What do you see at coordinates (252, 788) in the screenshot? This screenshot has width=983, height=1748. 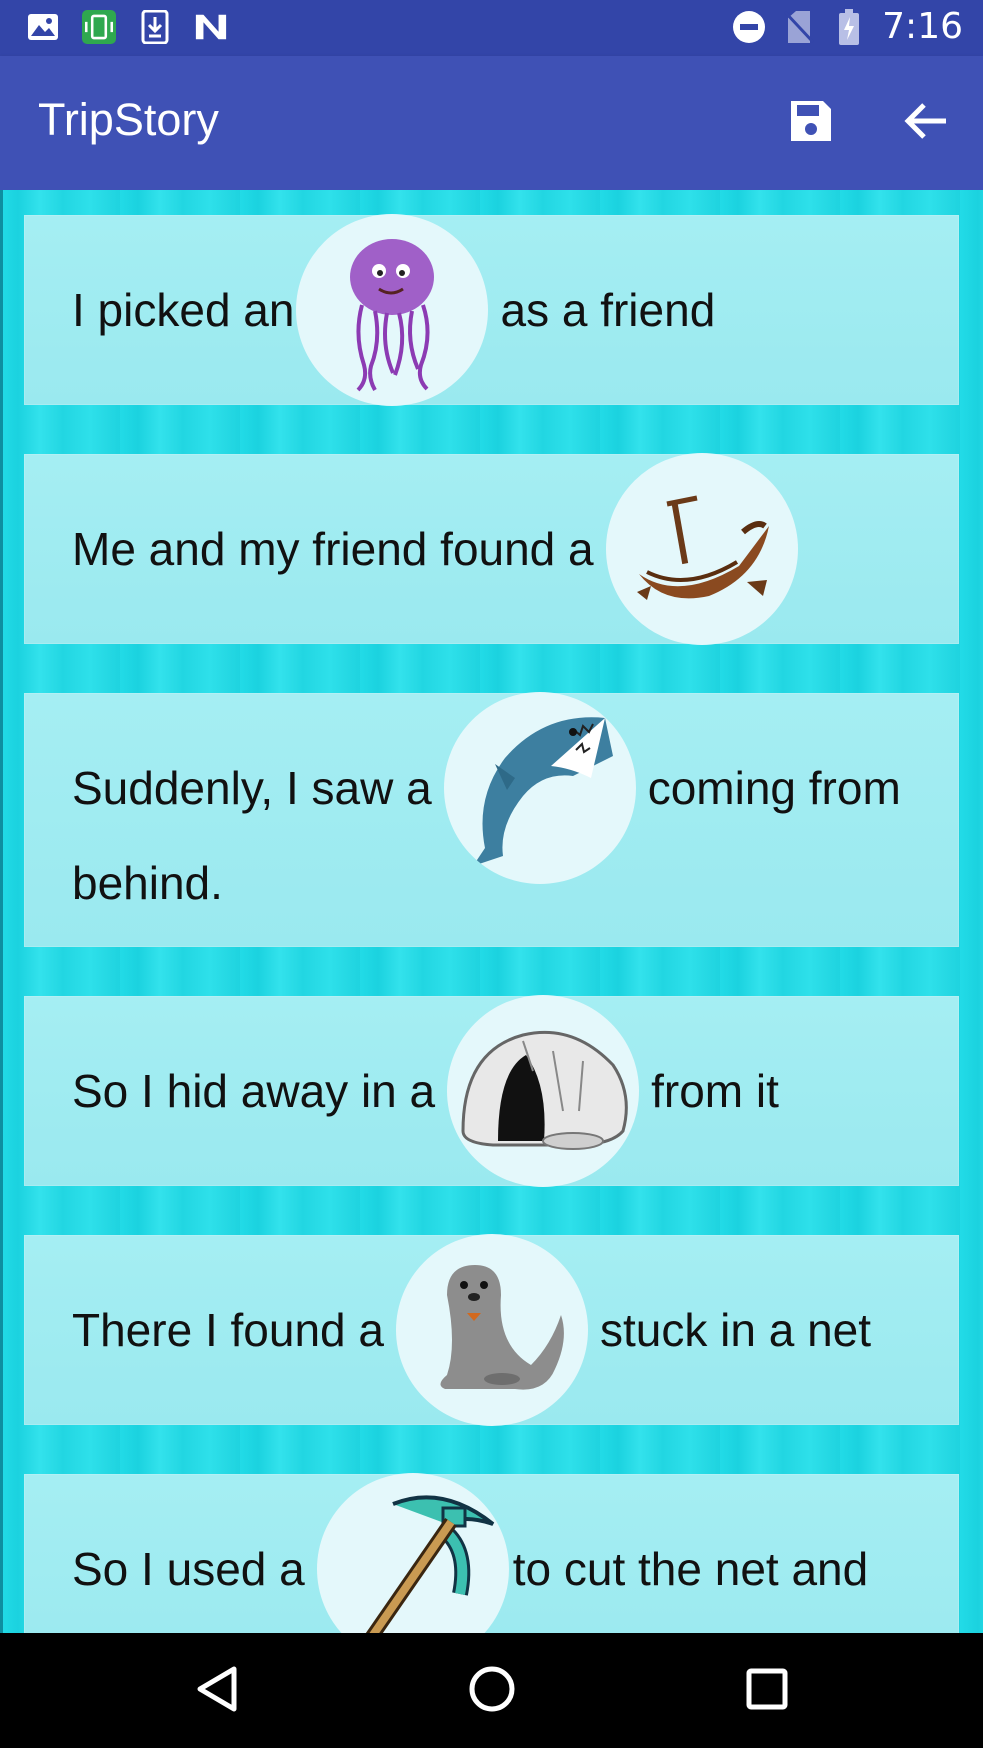 I see `story-text-before: Suddenly, I saw a` at bounding box center [252, 788].